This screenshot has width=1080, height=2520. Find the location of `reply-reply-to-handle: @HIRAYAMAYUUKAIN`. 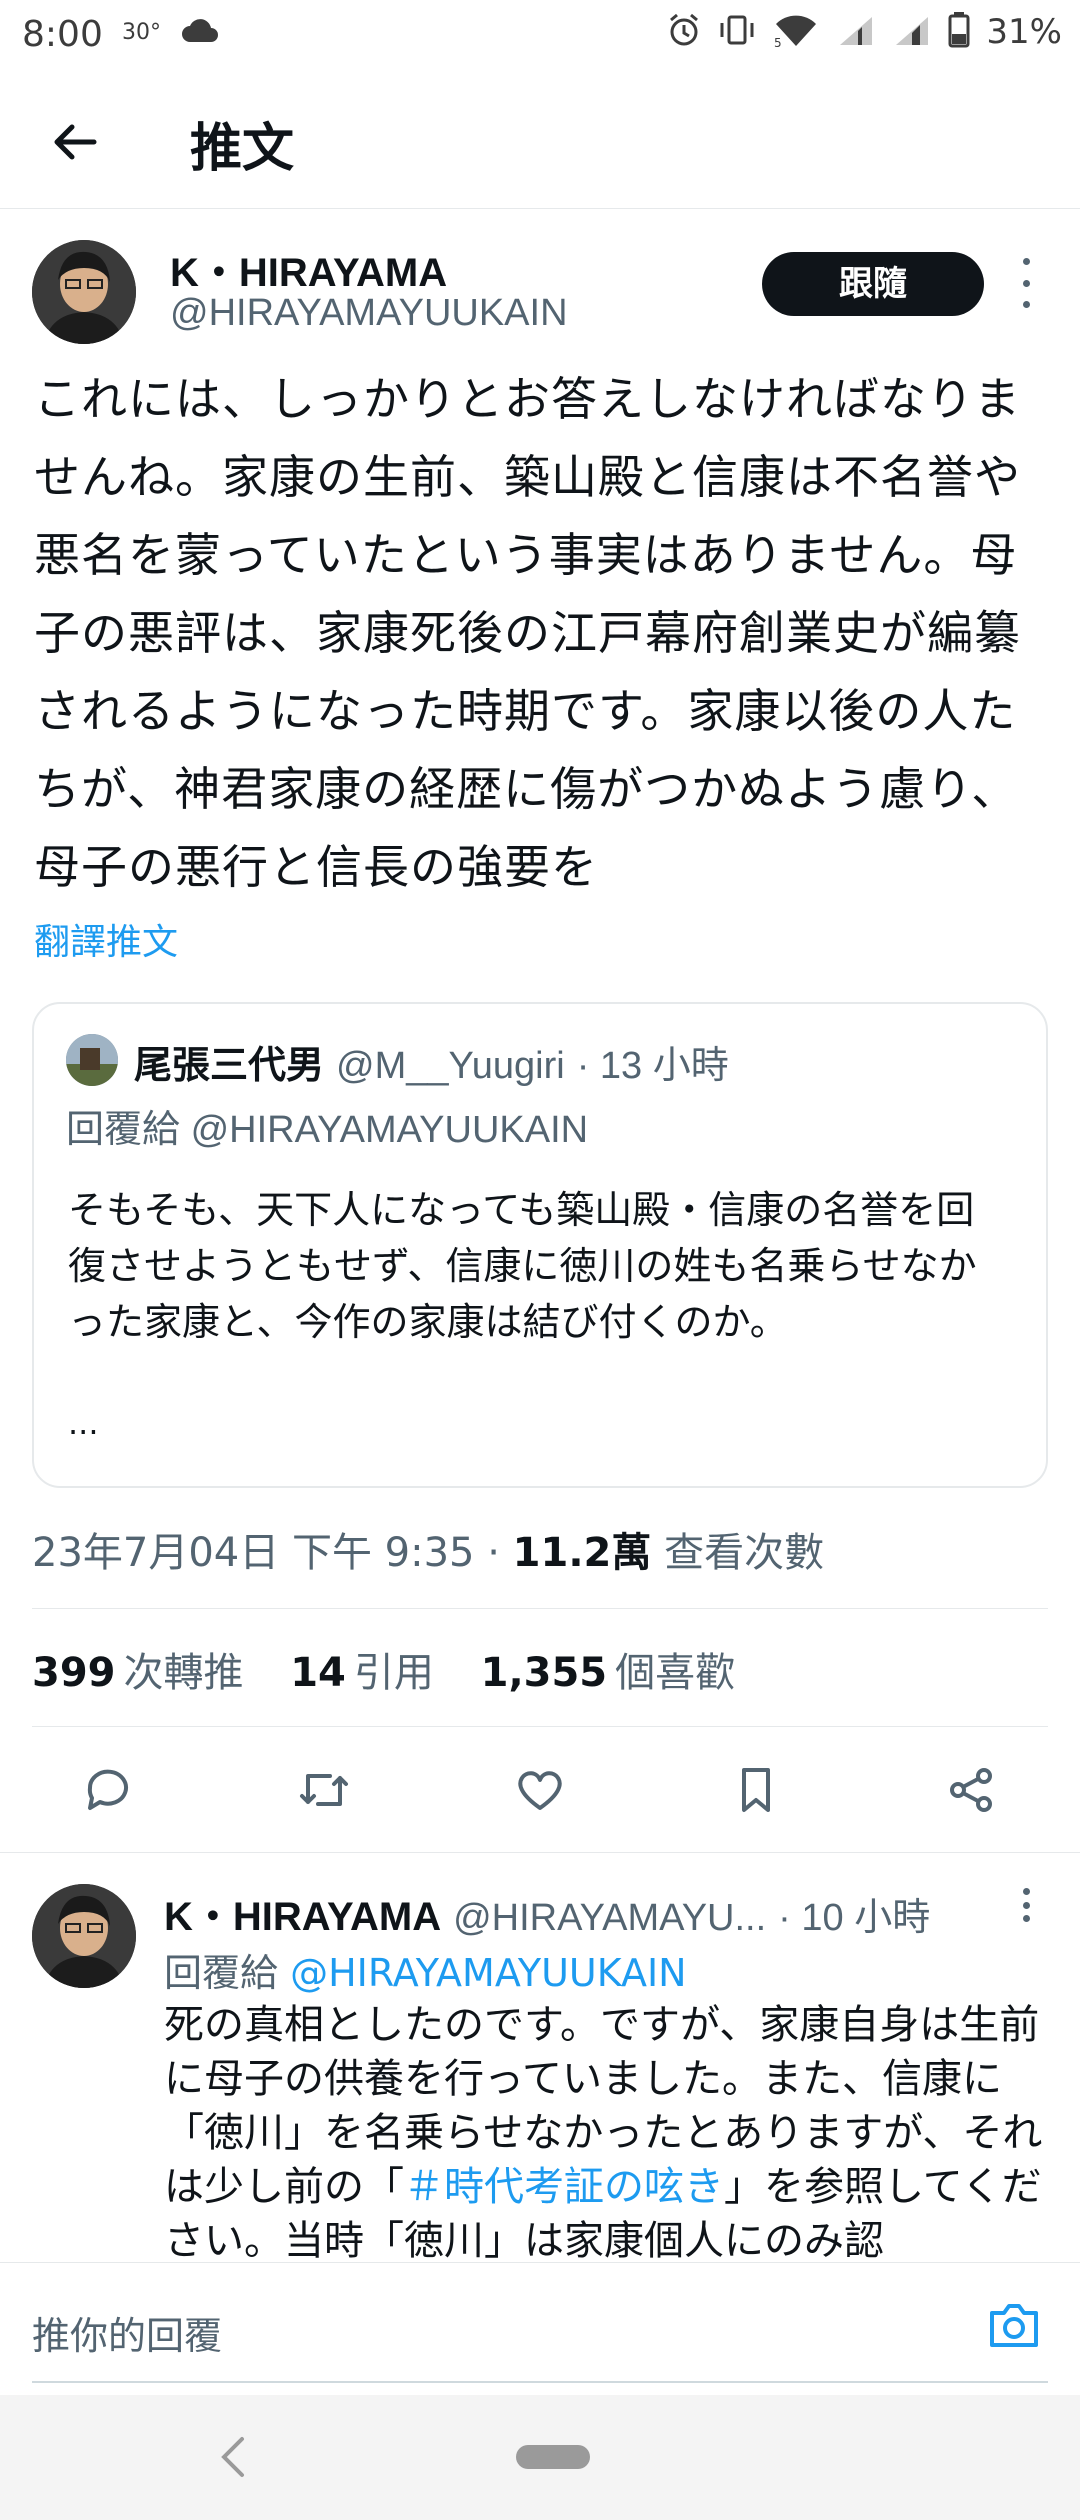

reply-reply-to-handle: @HIRAYAMAYUUKAIN is located at coordinates (488, 1973).